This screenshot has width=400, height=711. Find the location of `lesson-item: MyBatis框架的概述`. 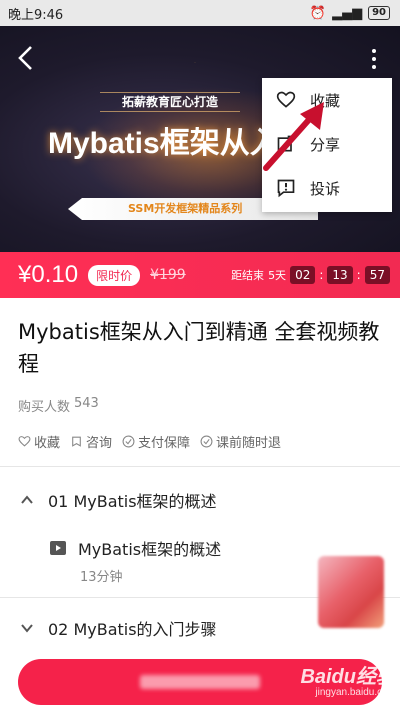

lesson-item: MyBatis框架的概述 is located at coordinates (135, 548).